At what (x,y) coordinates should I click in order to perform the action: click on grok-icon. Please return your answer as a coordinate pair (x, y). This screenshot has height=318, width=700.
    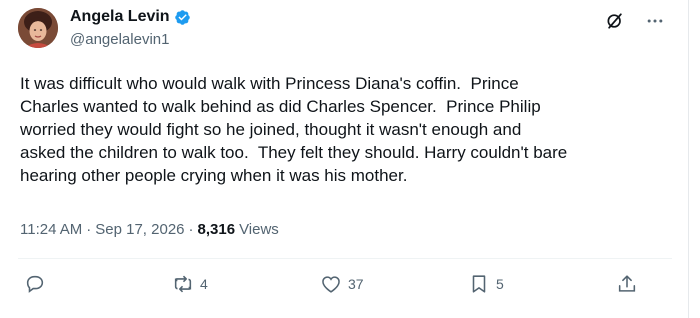
    Looking at the image, I should click on (615, 21).